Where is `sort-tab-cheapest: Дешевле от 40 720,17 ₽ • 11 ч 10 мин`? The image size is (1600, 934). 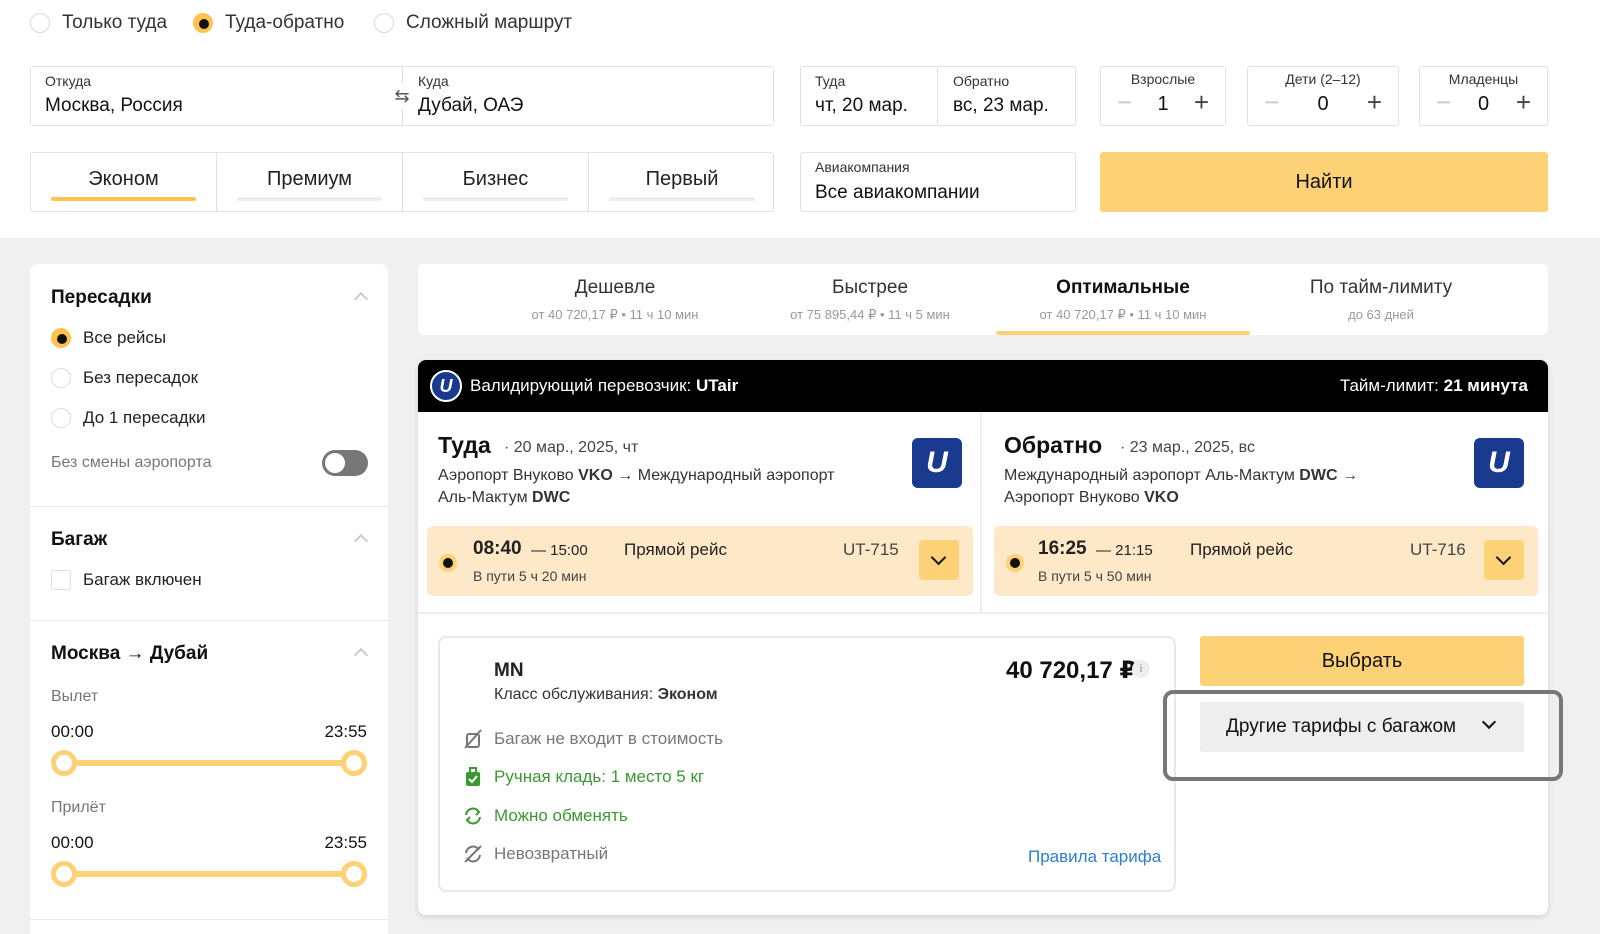
sort-tab-cheapest: Дешевле от 40 720,17 ₽ • 11 ч 10 мин is located at coordinates (615, 299).